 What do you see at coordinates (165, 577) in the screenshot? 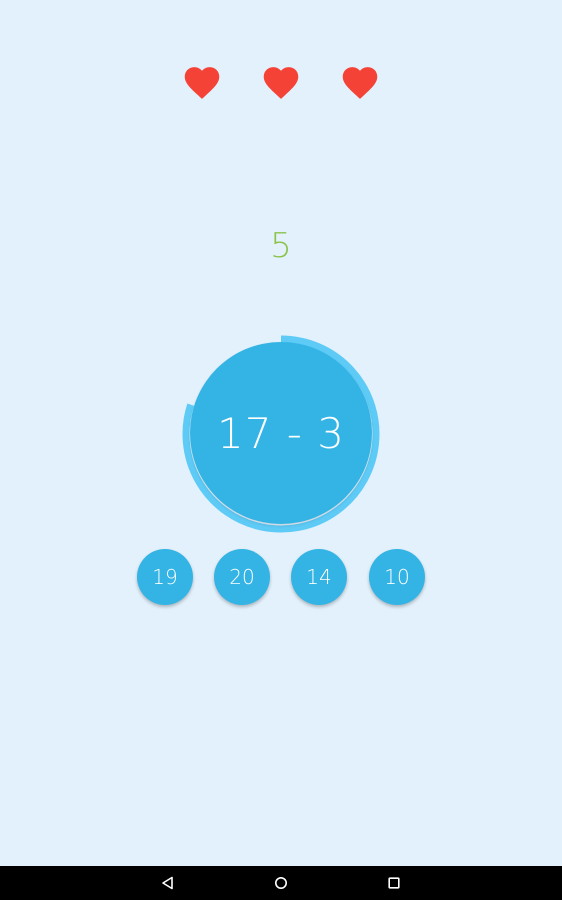
I see `answer-button-1: 19` at bounding box center [165, 577].